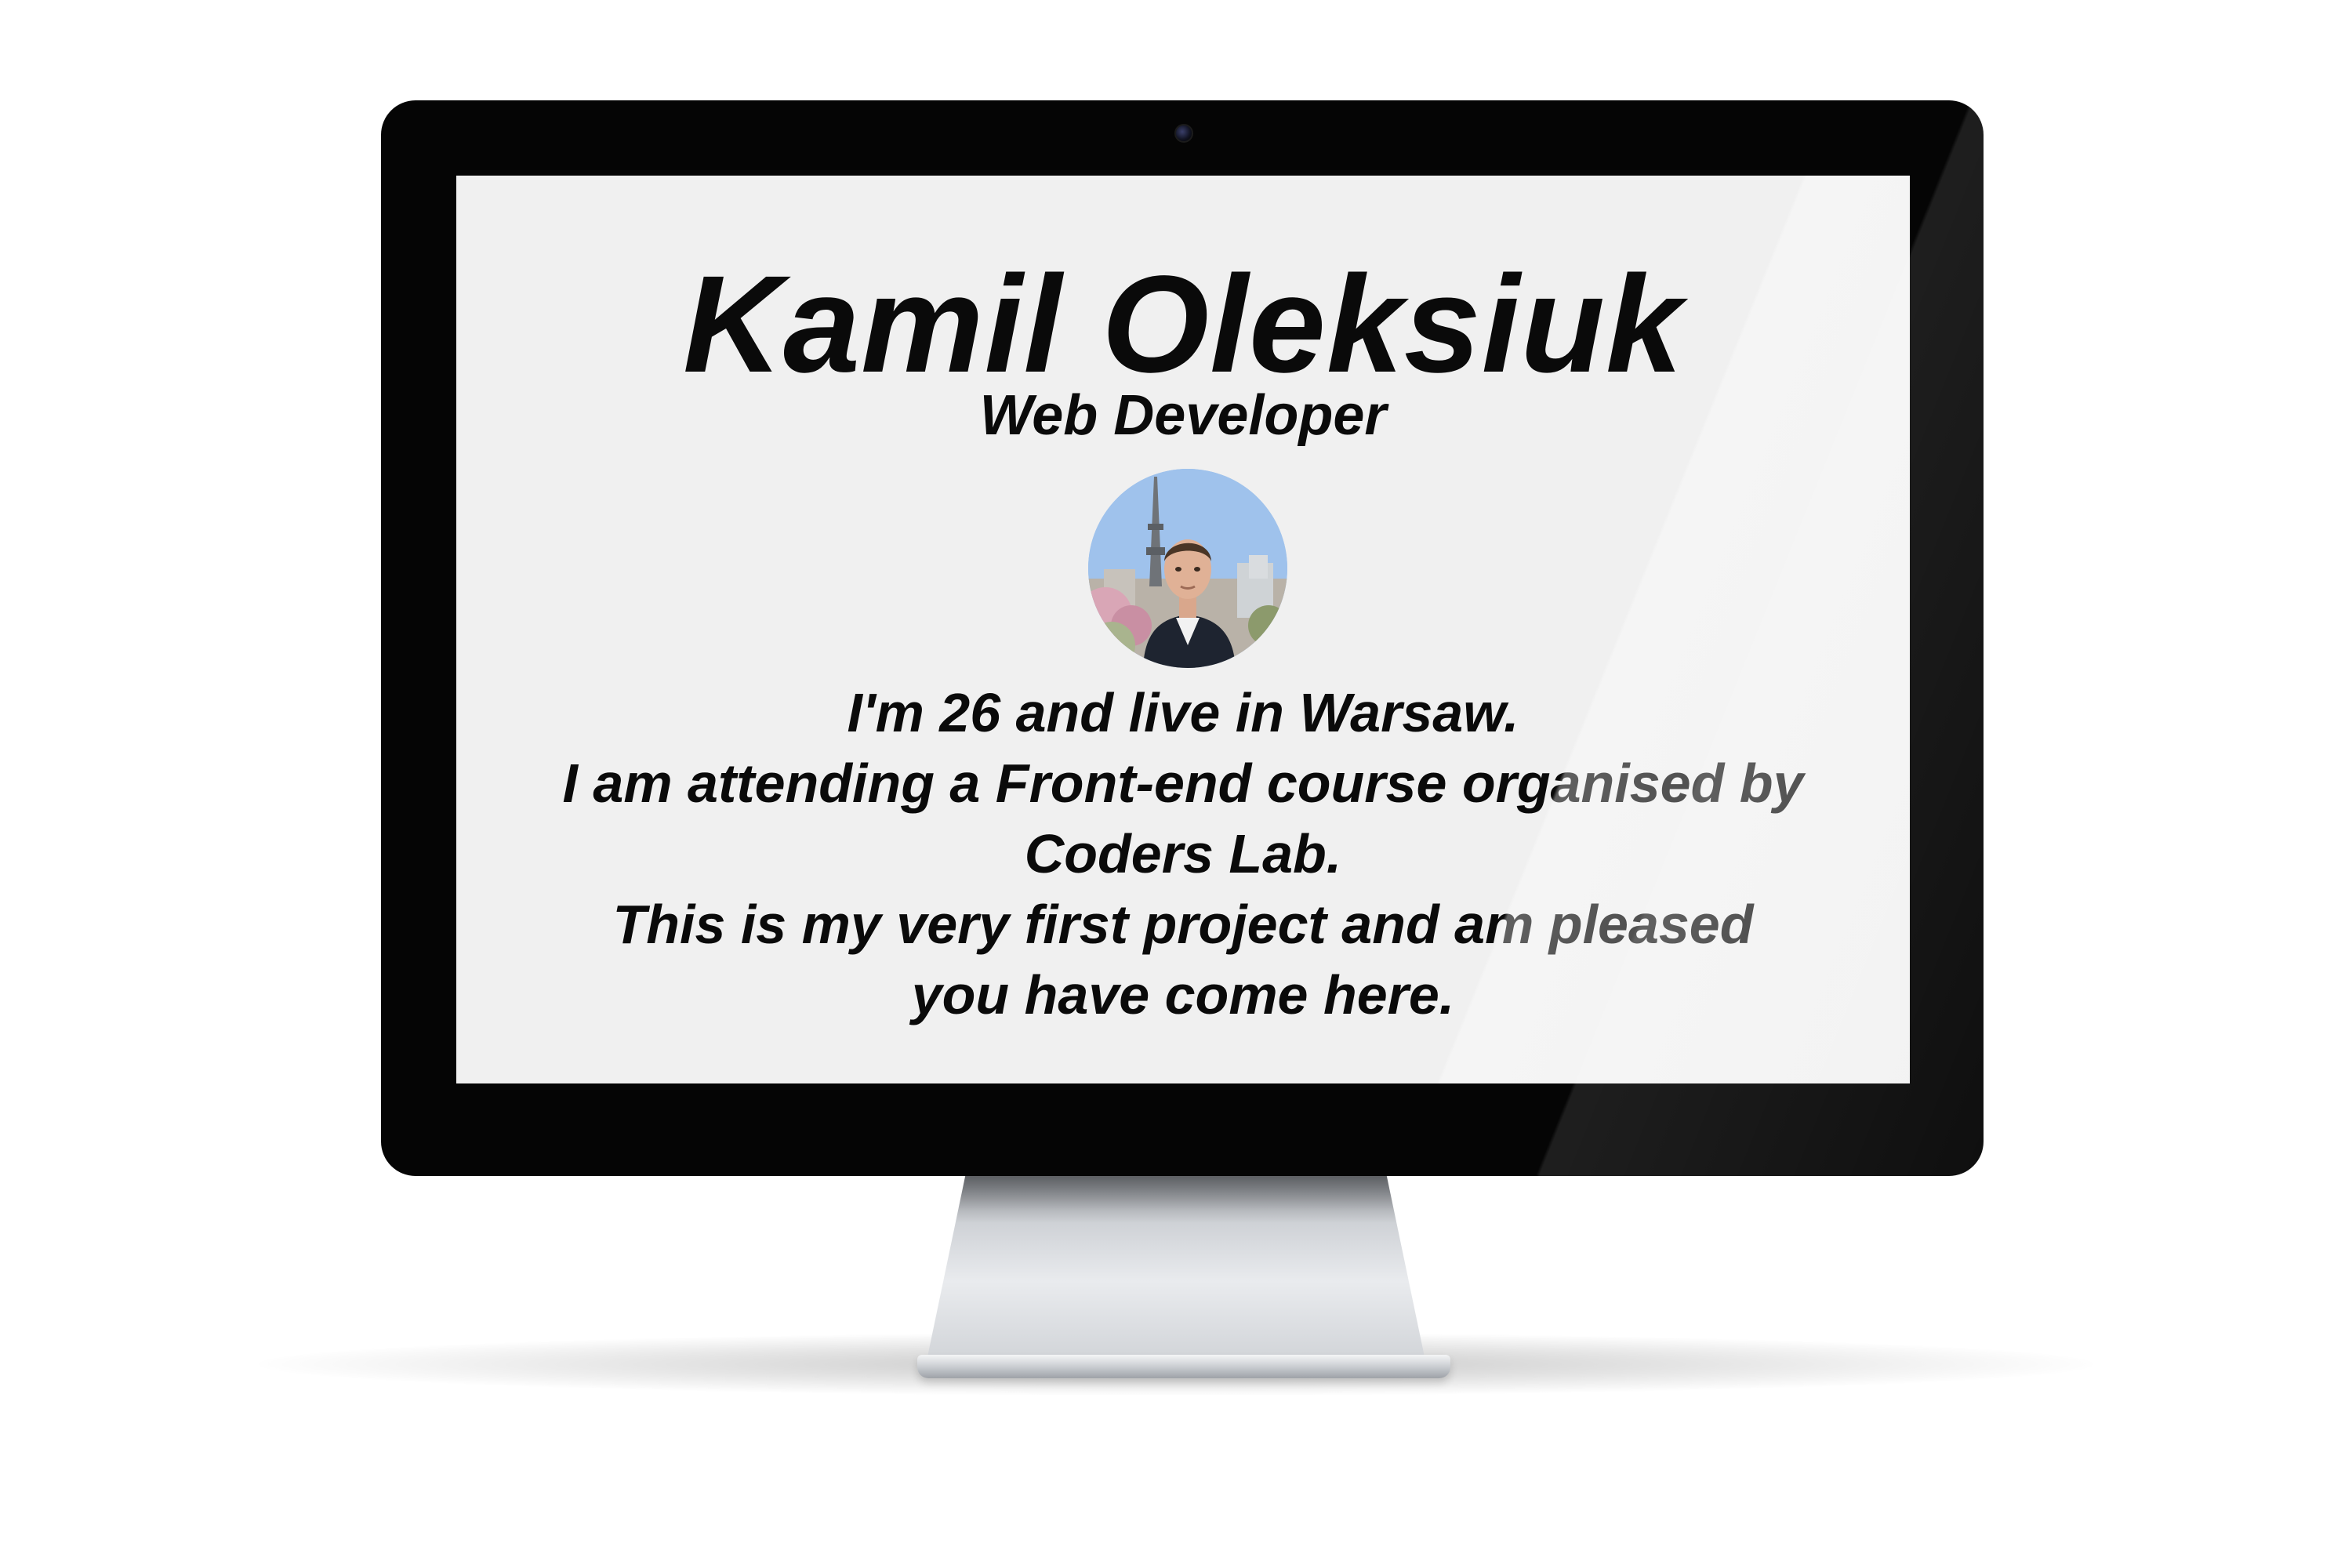 The image size is (2352, 1568). I want to click on job-title: Web Developer, so click(1183, 415).